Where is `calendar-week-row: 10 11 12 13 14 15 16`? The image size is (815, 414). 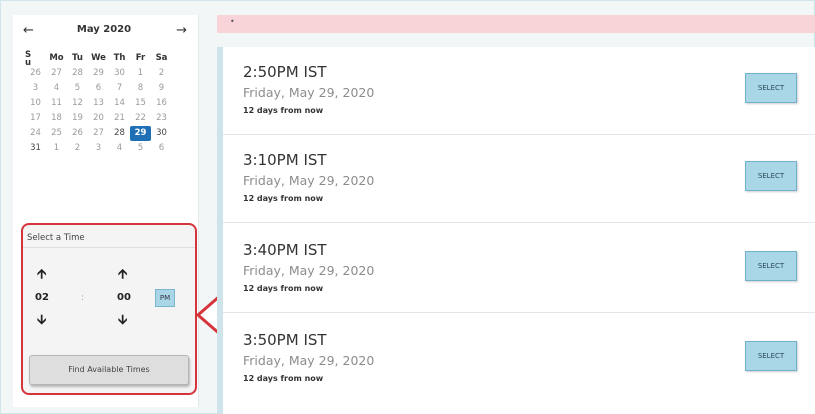
calendar-week-row: 10 11 12 13 14 15 16 is located at coordinates (109, 103).